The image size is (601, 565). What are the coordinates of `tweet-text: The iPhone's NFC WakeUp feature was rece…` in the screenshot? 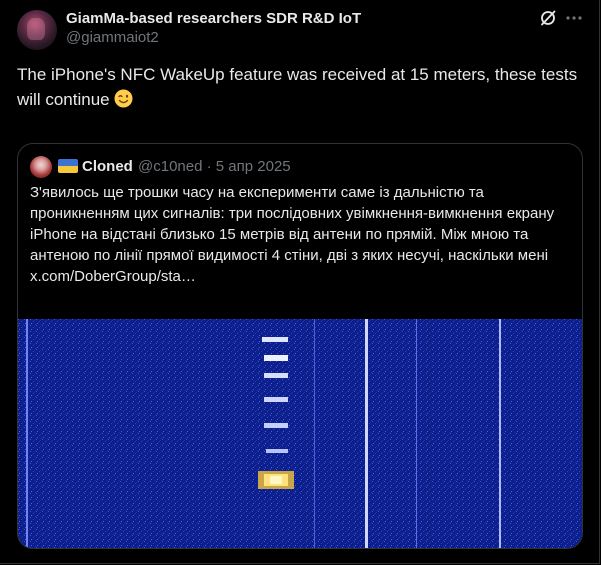 It's located at (302, 87).